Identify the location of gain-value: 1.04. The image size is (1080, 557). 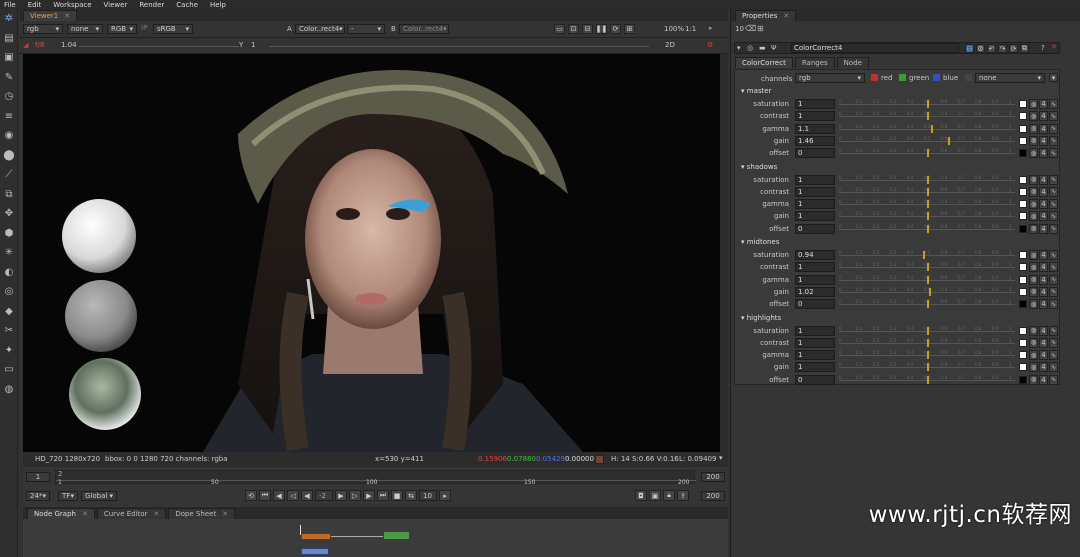
(69, 45).